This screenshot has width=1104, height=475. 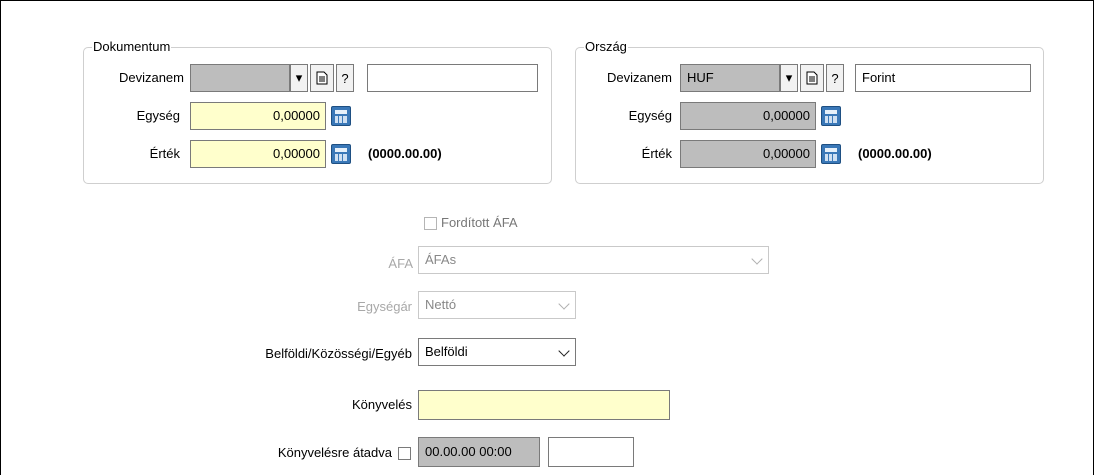 I want to click on dokumentum-egyseg-label: Egység, so click(x=158, y=115).